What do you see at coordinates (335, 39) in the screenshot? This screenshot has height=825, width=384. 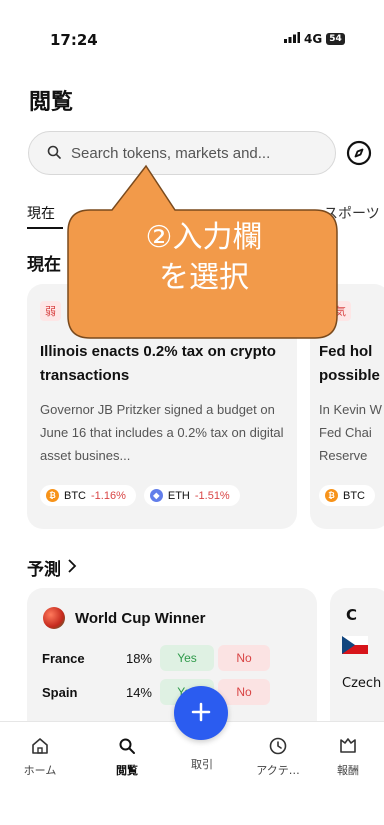 I see `battery-icon: 54` at bounding box center [335, 39].